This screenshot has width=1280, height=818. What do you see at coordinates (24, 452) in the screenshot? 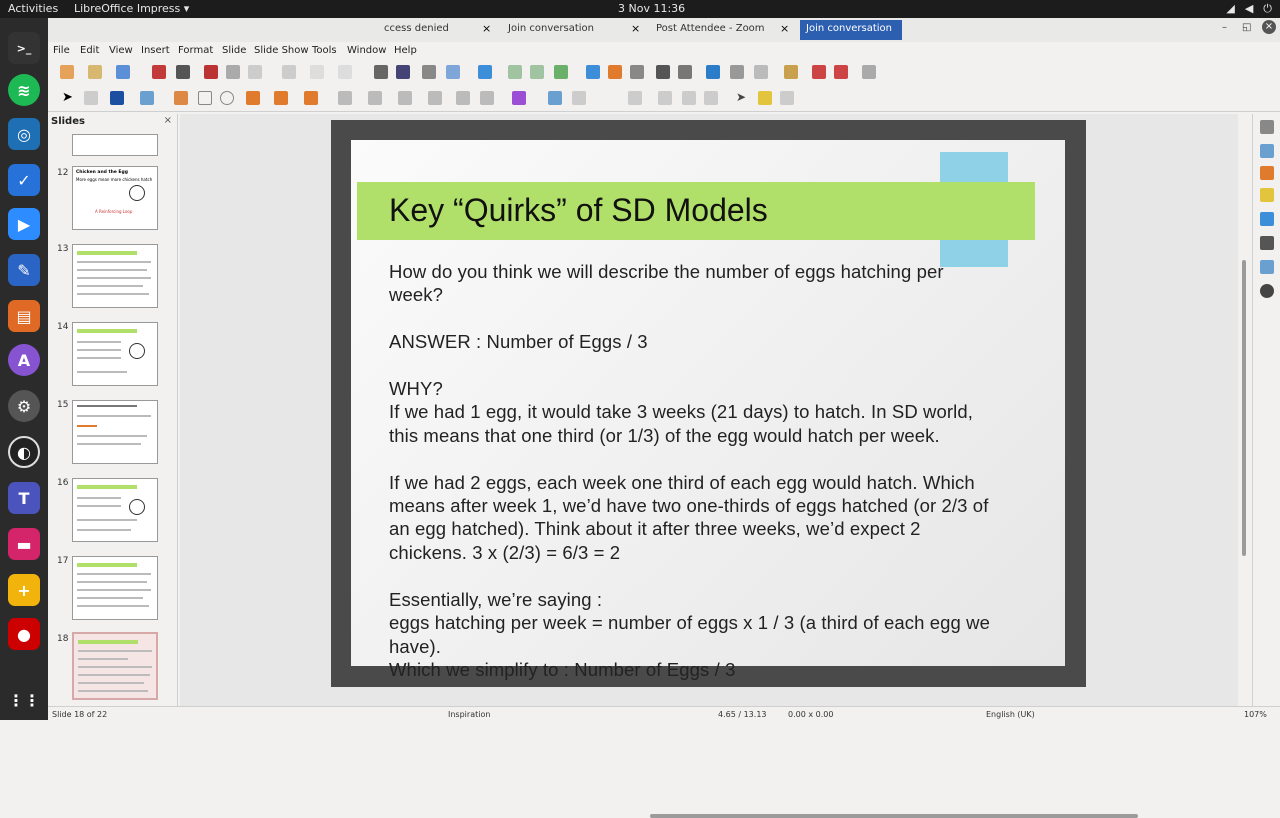
I see `obs-icon: ◐` at bounding box center [24, 452].